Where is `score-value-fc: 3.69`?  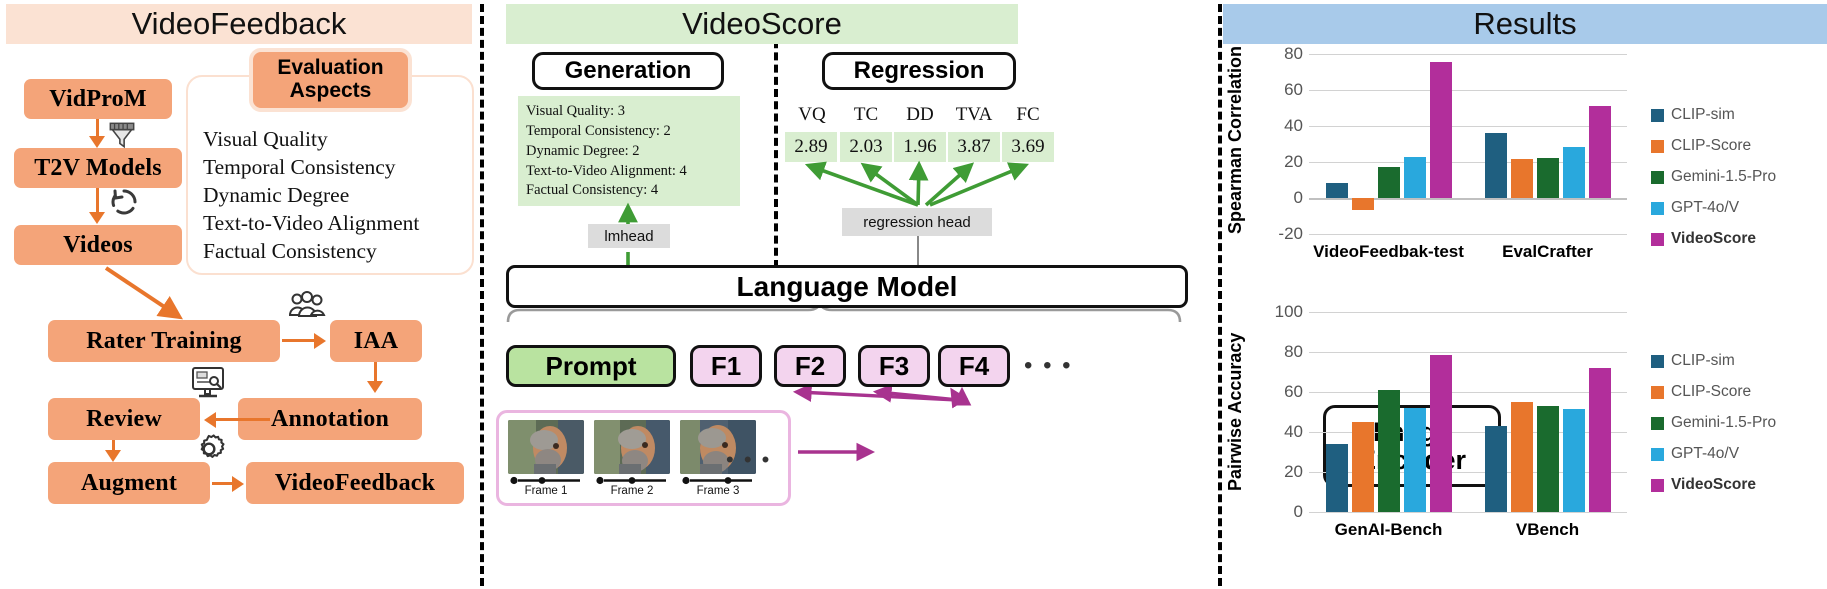
score-value-fc: 3.69 is located at coordinates (1028, 147).